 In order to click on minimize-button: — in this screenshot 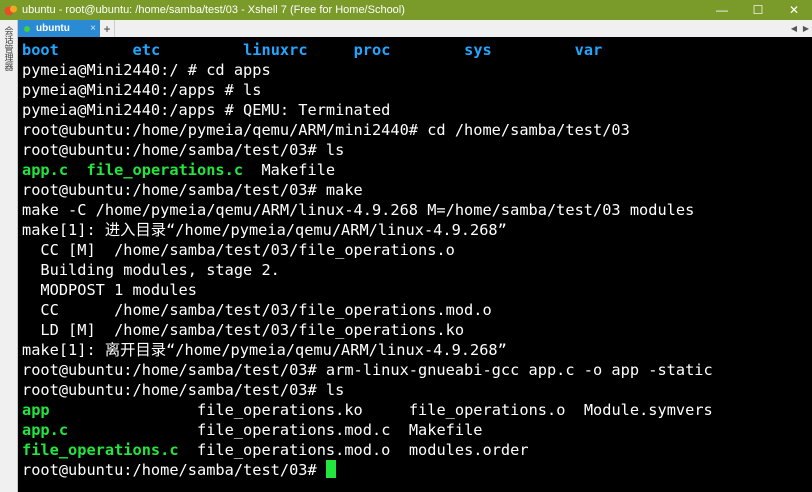, I will do `click(722, 10)`.